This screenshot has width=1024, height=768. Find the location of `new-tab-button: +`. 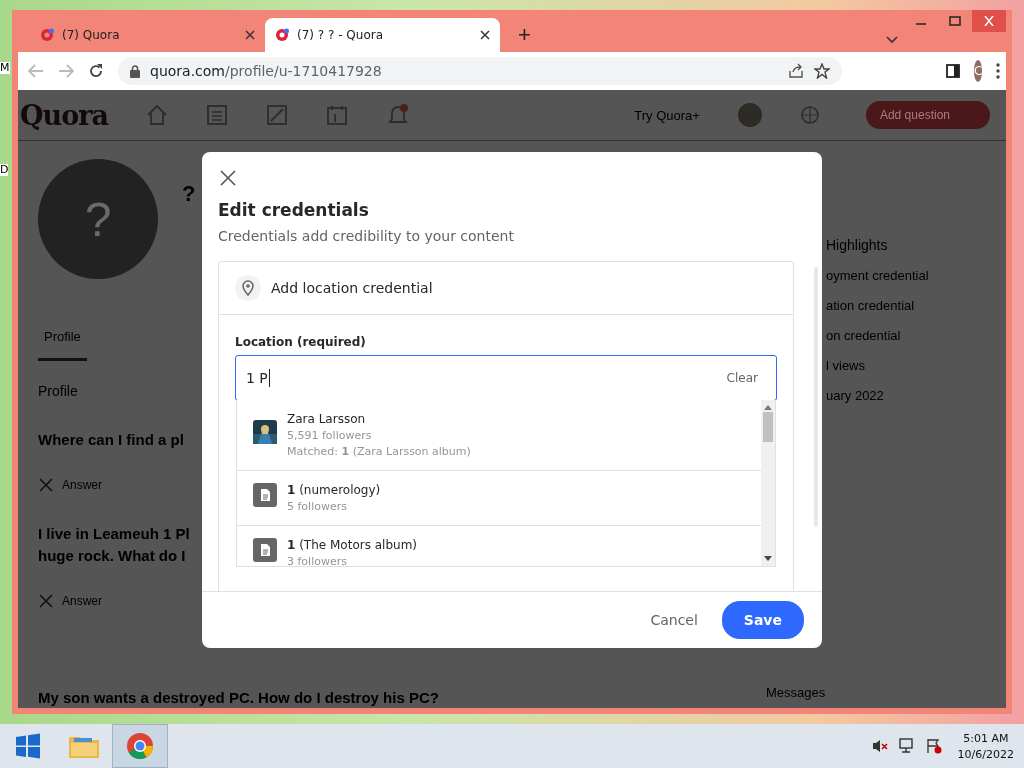

new-tab-button: + is located at coordinates (524, 35).